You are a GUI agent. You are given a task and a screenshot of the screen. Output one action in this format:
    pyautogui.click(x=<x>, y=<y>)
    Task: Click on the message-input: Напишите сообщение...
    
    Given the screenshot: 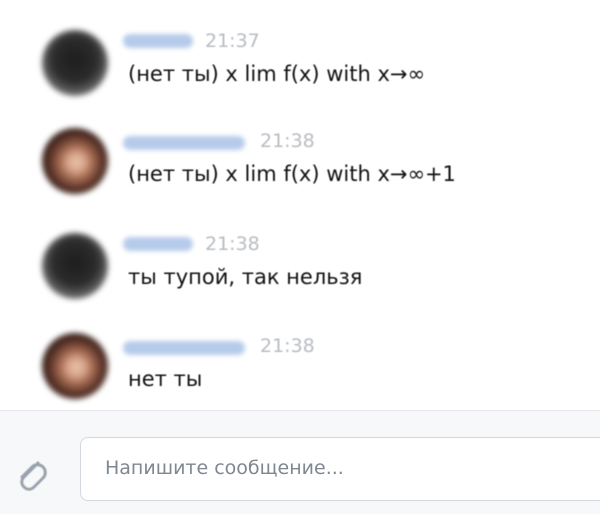 What is the action you would take?
    pyautogui.click(x=340, y=469)
    